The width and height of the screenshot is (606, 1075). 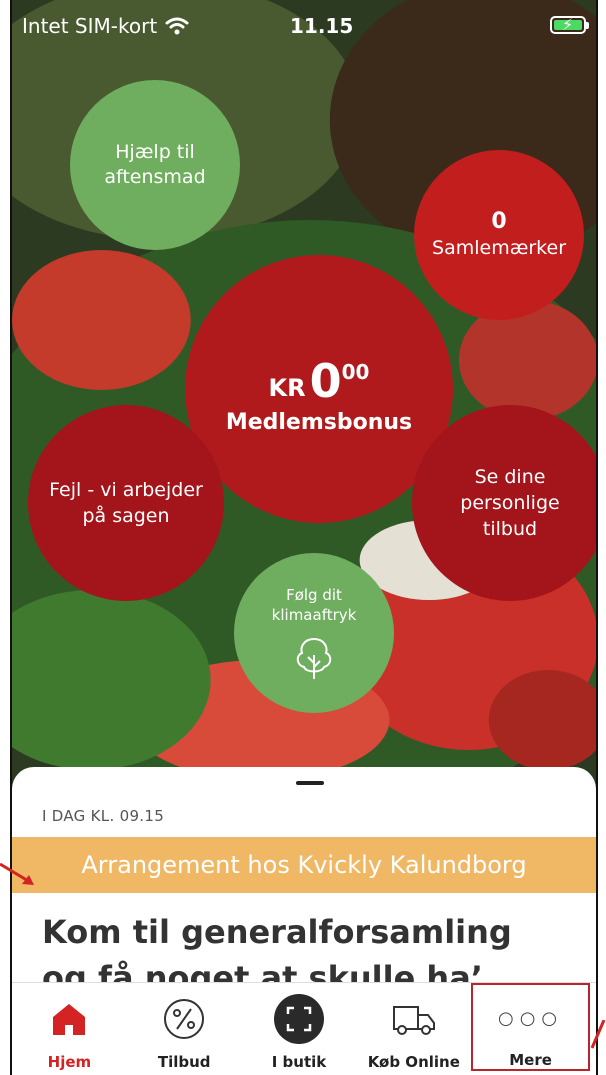 I want to click on personal-offers-label: Se dine personlige tilbud, so click(x=510, y=503).